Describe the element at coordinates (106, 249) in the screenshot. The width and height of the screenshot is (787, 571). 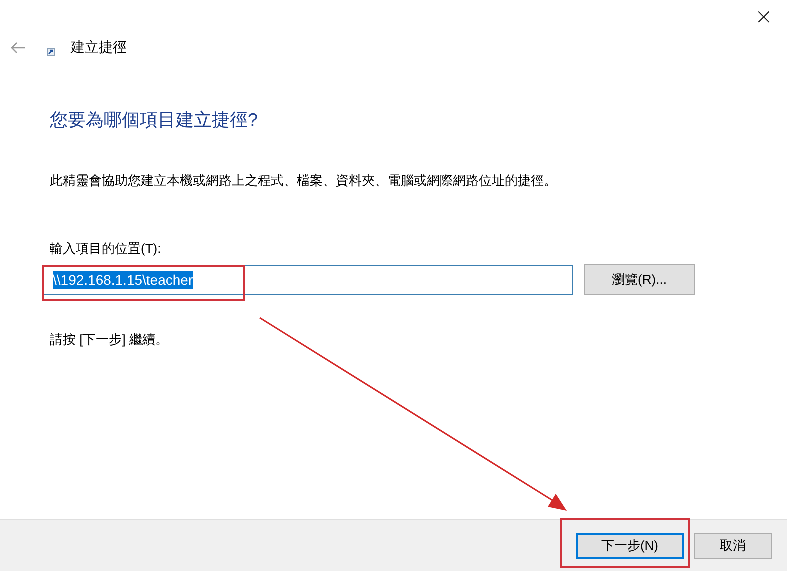
I see `location-label: 輸入項目的位置(T):` at that location.